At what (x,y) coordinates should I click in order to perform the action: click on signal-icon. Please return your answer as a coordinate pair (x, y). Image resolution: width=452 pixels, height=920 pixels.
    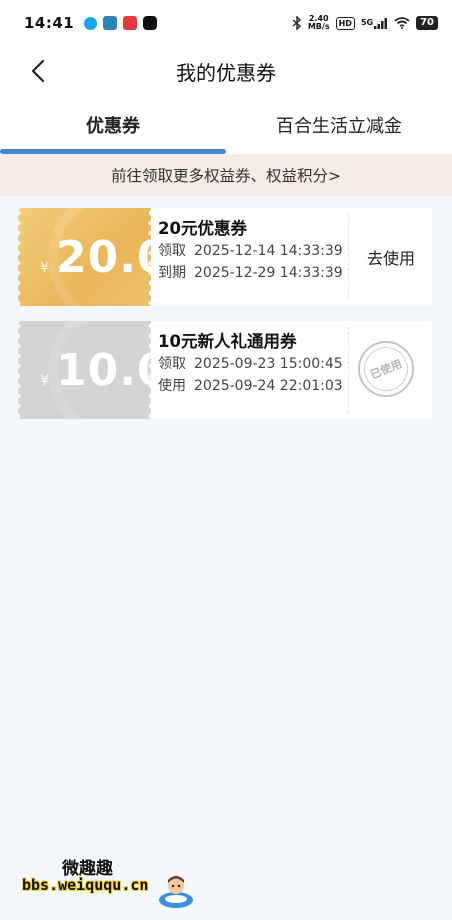
    Looking at the image, I should click on (381, 23).